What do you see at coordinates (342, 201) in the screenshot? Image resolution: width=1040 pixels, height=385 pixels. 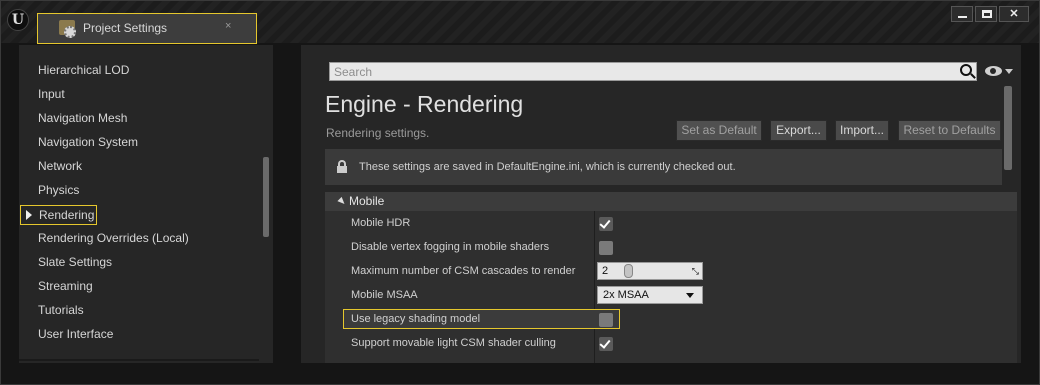 I see `collapse-arrow-icon` at bounding box center [342, 201].